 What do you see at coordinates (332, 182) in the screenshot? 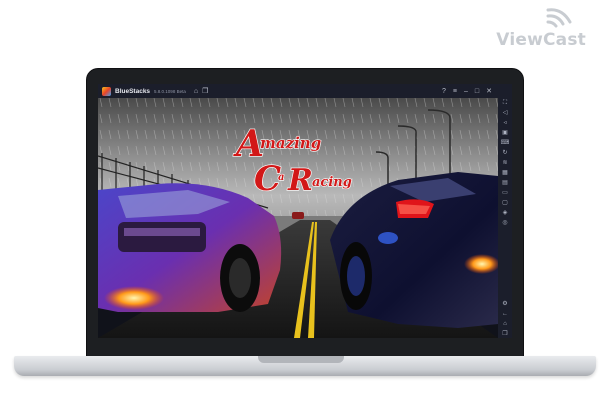
I see `logo-line3: acing` at bounding box center [332, 182].